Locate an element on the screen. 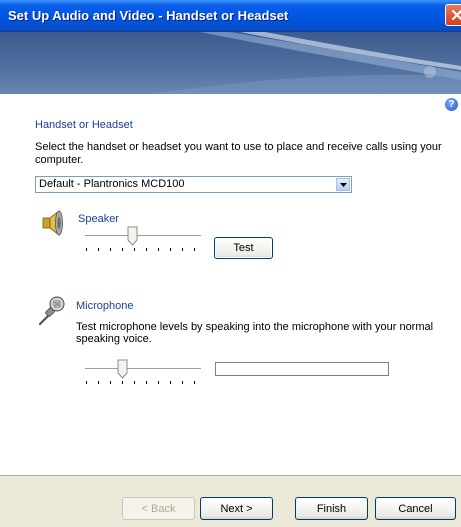 The height and width of the screenshot is (527, 461). help-icon: ? is located at coordinates (451, 104).